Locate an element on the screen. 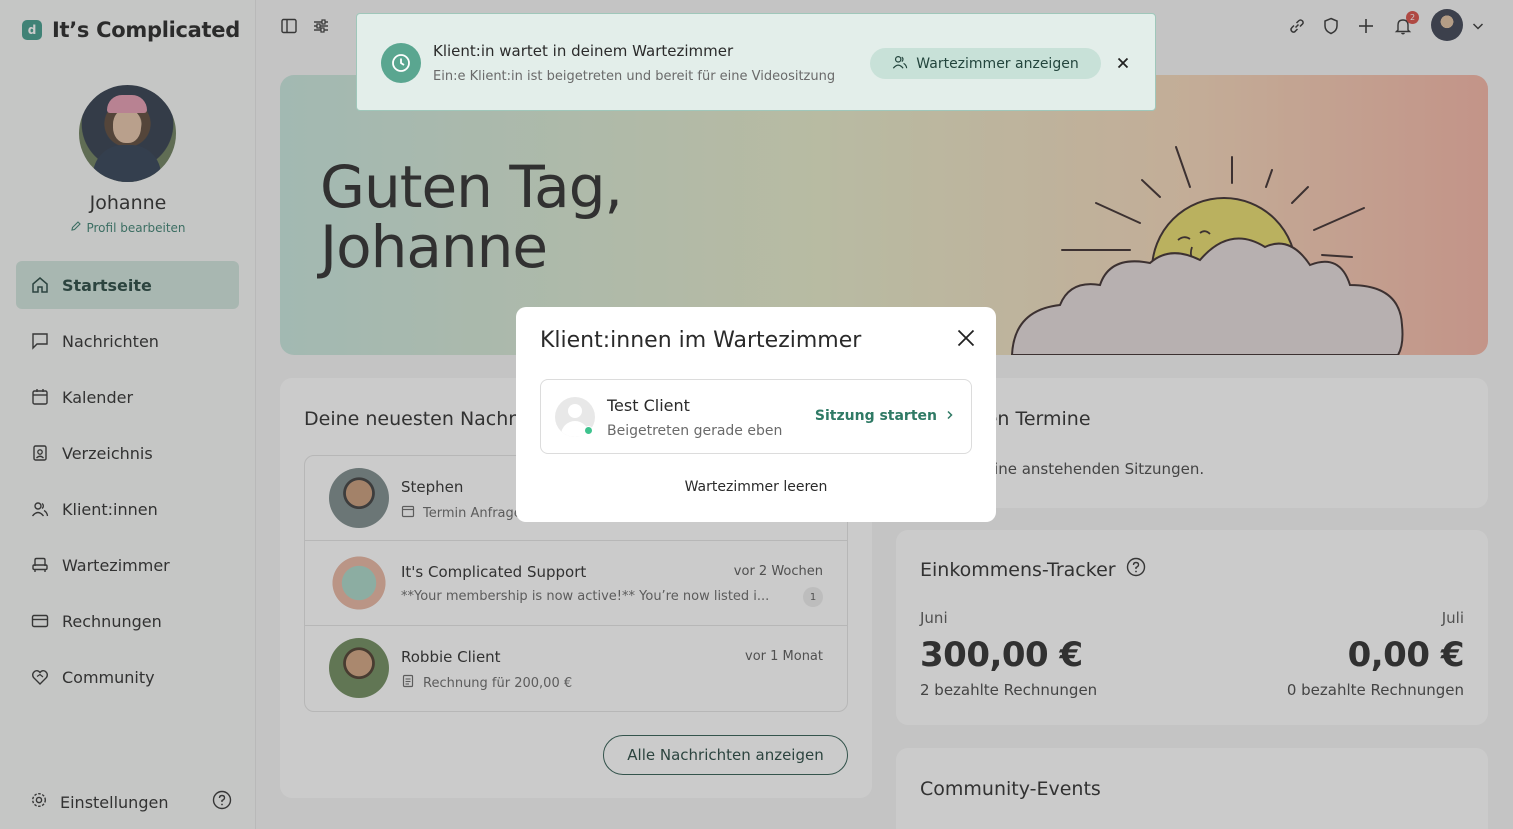  clock-icon is located at coordinates (401, 63).